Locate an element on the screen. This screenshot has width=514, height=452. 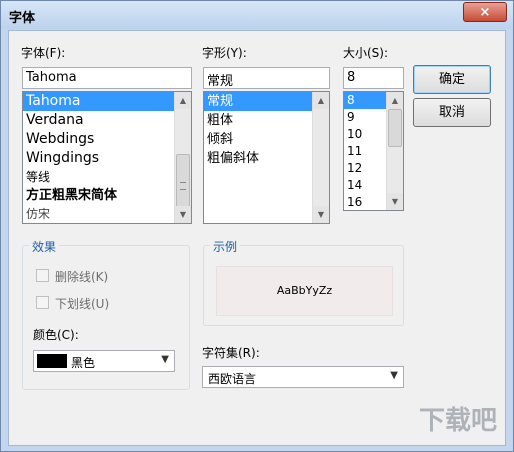
font-list-item: 方正粗黑宋简体 is located at coordinates (107, 195).